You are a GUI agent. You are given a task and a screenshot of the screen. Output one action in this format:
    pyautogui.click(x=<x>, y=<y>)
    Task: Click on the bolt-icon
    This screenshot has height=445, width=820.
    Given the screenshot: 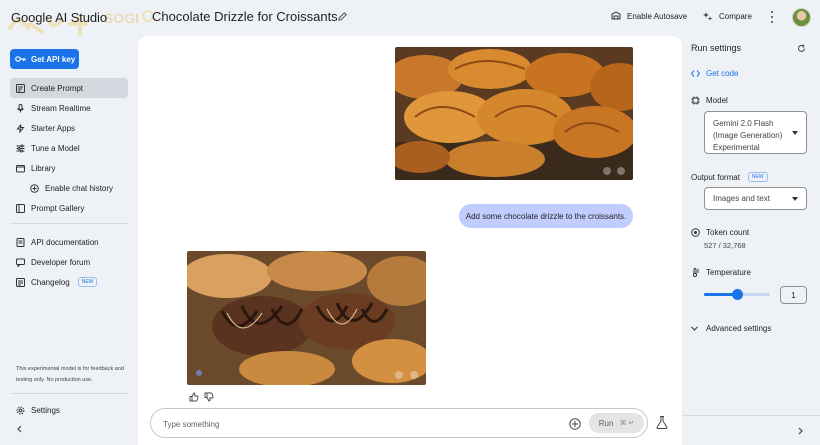 What is the action you would take?
    pyautogui.click(x=20, y=128)
    